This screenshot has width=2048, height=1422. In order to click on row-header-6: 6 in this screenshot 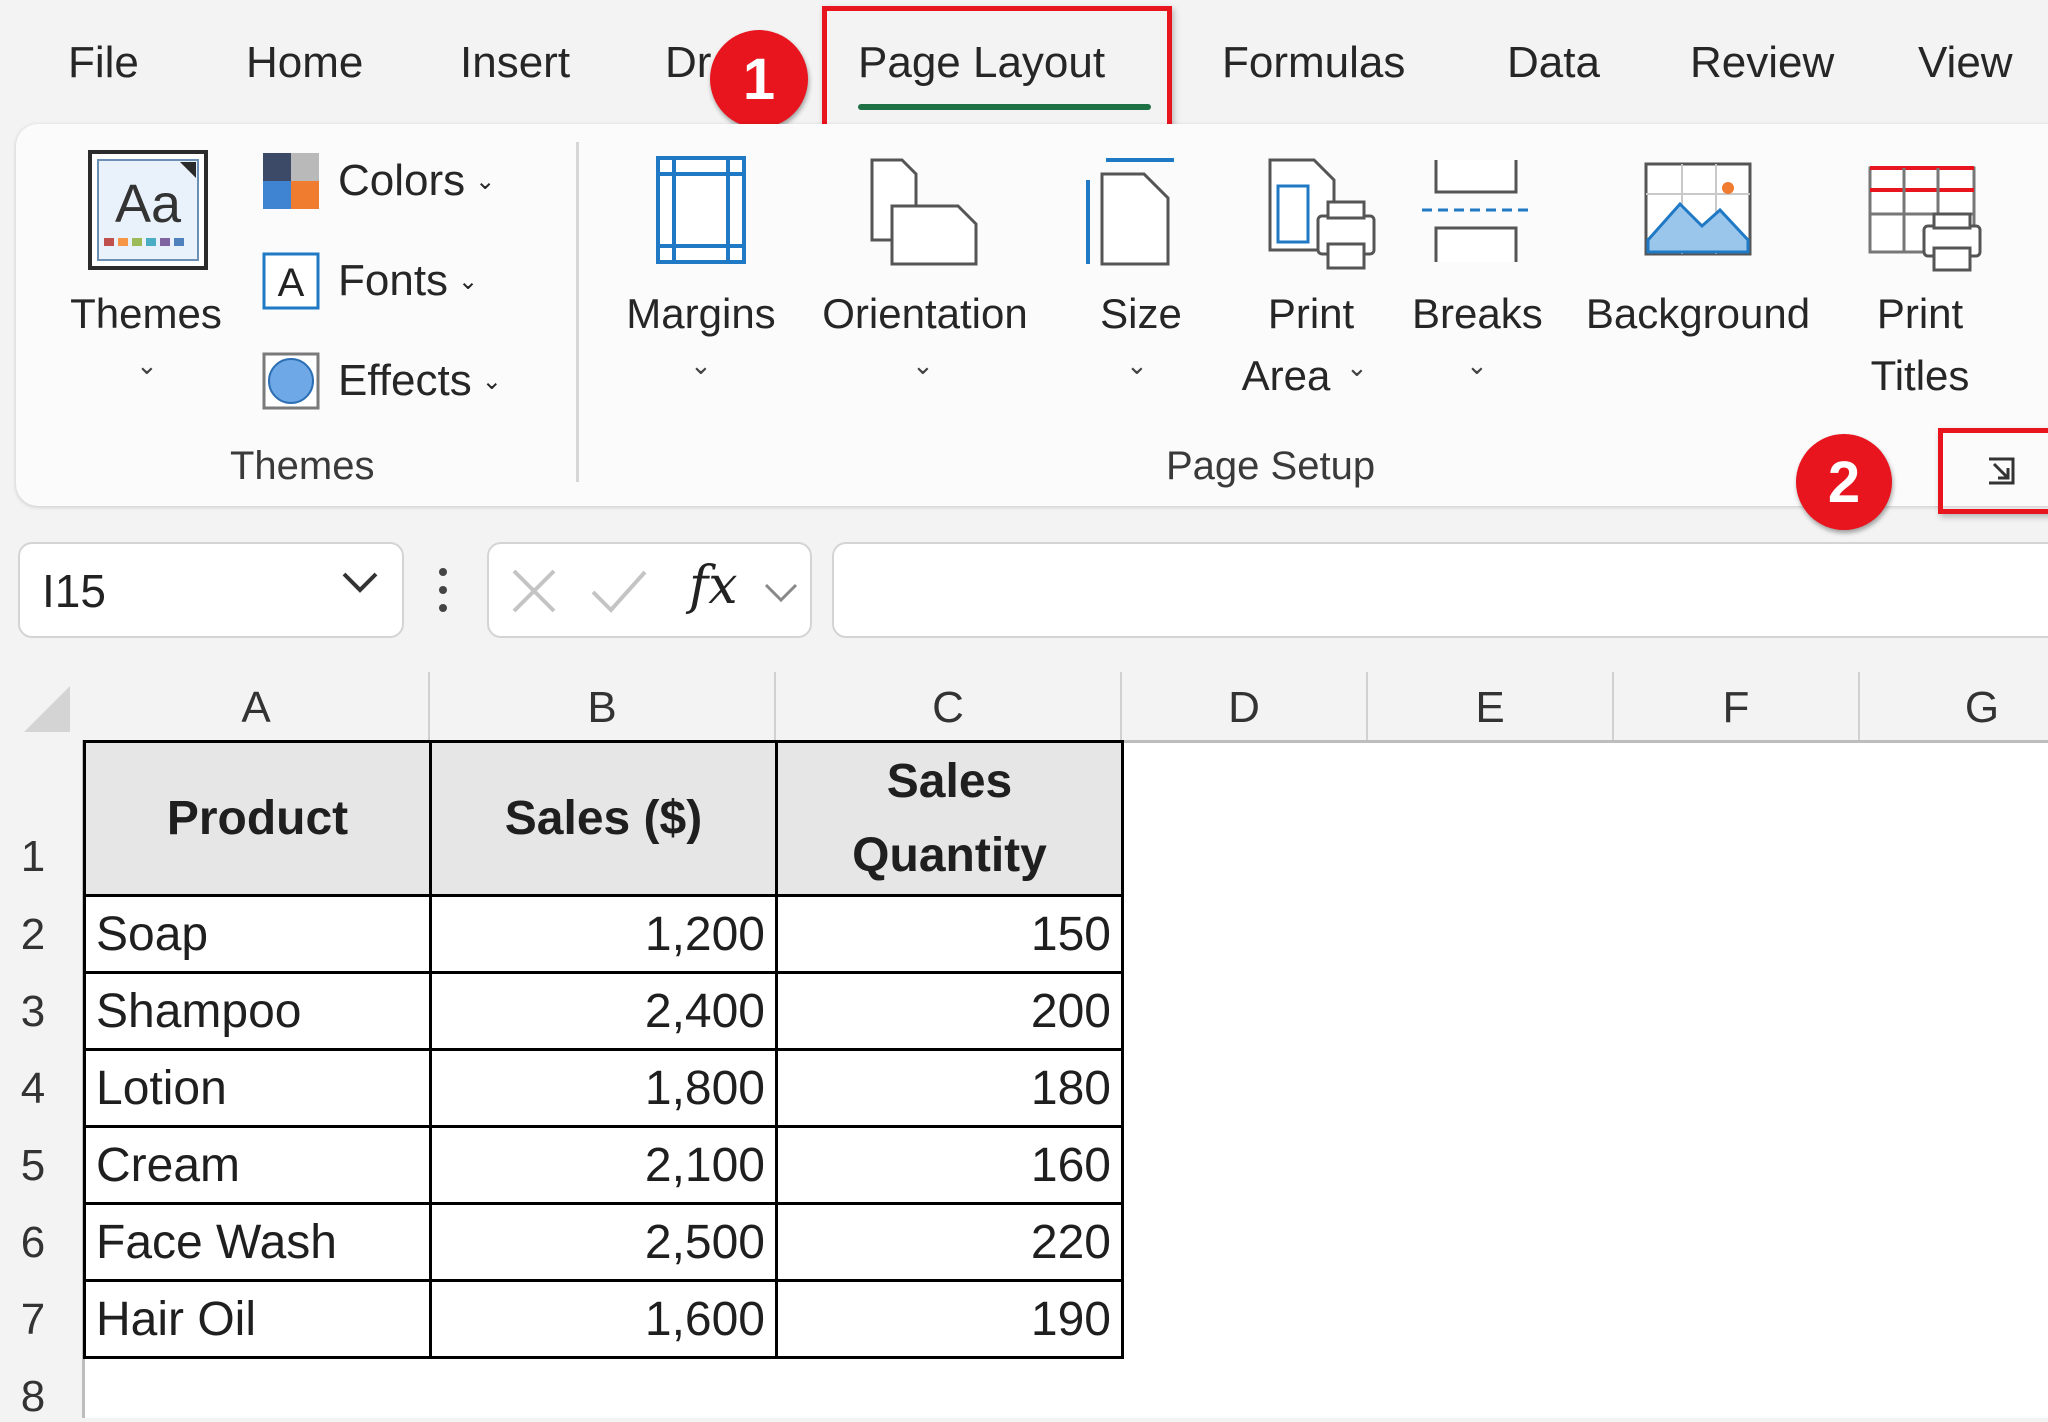, I will do `click(33, 1243)`.